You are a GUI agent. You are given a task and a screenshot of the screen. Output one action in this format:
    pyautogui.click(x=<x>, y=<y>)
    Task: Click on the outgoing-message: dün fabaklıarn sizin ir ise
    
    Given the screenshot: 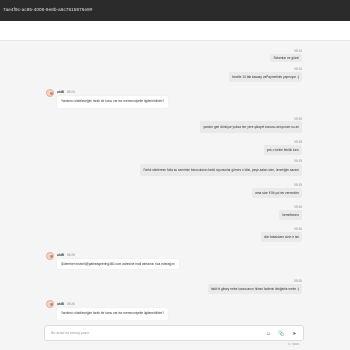 What is the action you would take?
    pyautogui.click(x=281, y=237)
    